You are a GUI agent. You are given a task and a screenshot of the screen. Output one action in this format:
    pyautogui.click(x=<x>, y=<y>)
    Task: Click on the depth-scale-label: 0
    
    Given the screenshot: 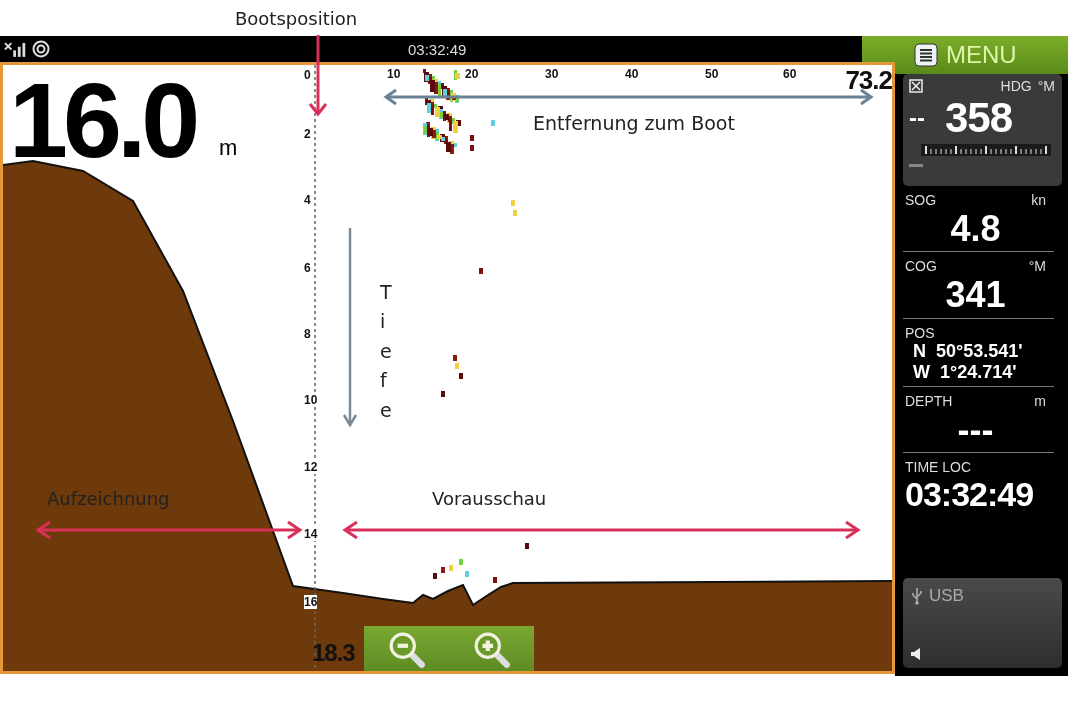 What is the action you would take?
    pyautogui.click(x=307, y=75)
    